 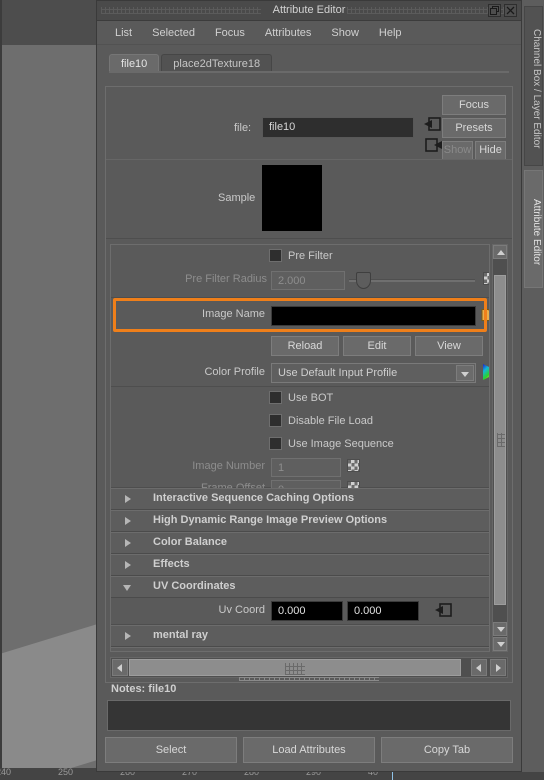 I want to click on color-profile-label: Color Profile, so click(x=234, y=372).